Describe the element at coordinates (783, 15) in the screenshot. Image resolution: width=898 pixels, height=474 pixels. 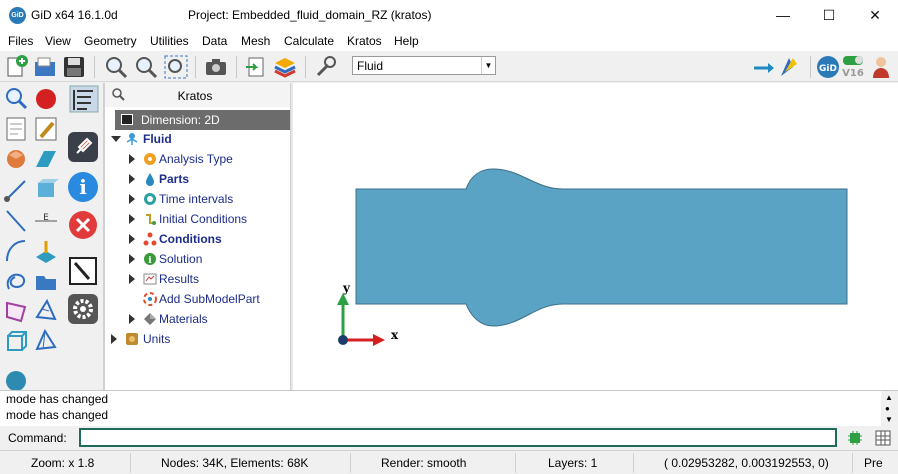
I see `minimize-button: —` at that location.